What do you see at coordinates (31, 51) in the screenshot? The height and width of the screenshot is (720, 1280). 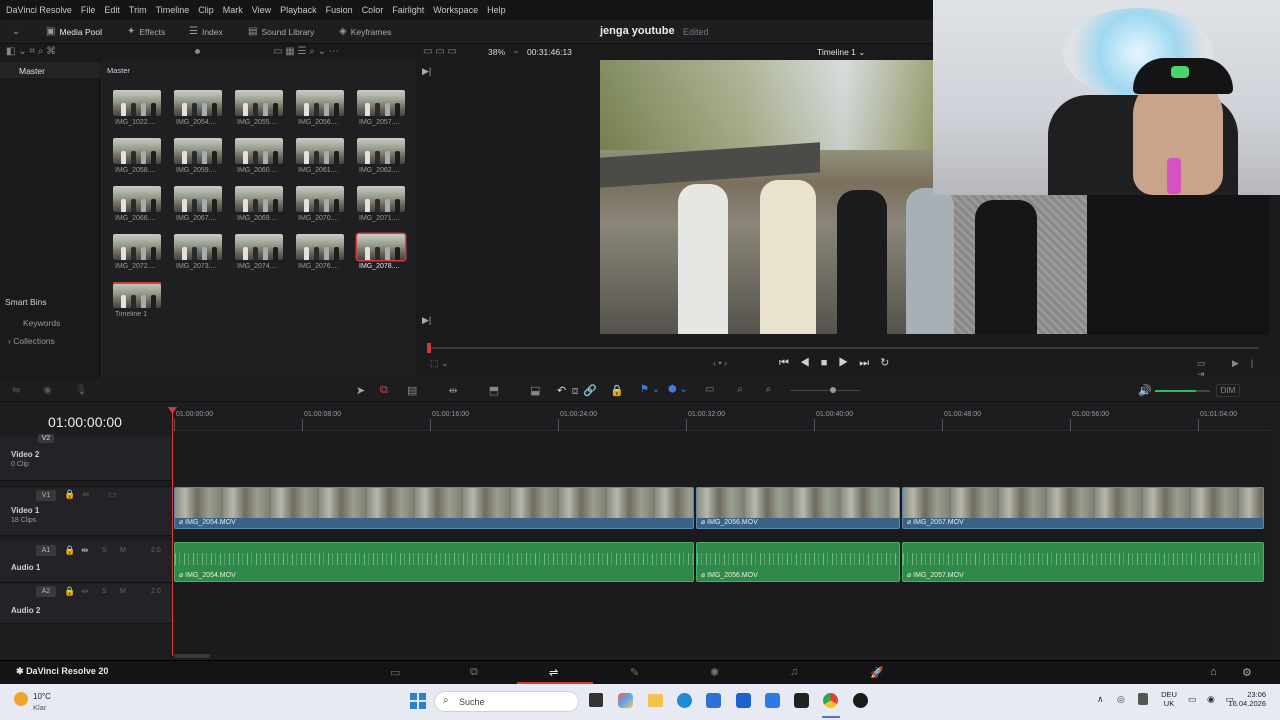 I see `layout-icon: ◧ ⌄ ⌗ ⌕ ⌘` at bounding box center [31, 51].